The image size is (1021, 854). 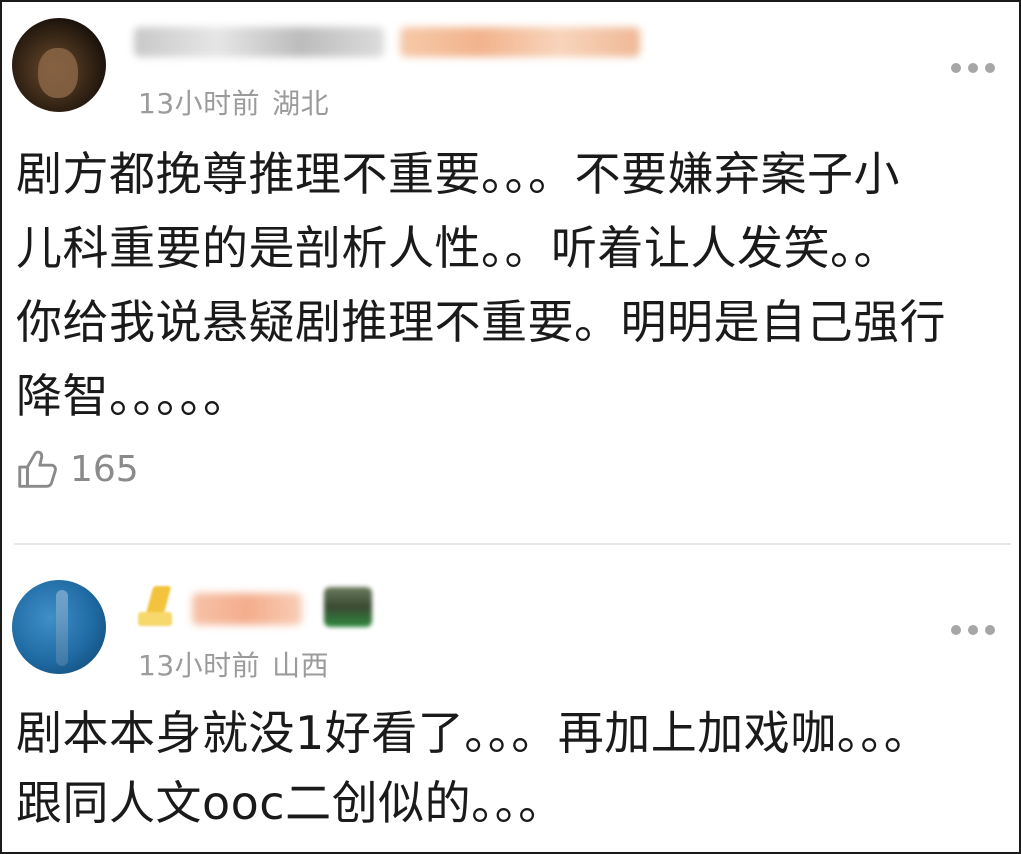 I want to click on badge-icon, so click(x=160, y=608).